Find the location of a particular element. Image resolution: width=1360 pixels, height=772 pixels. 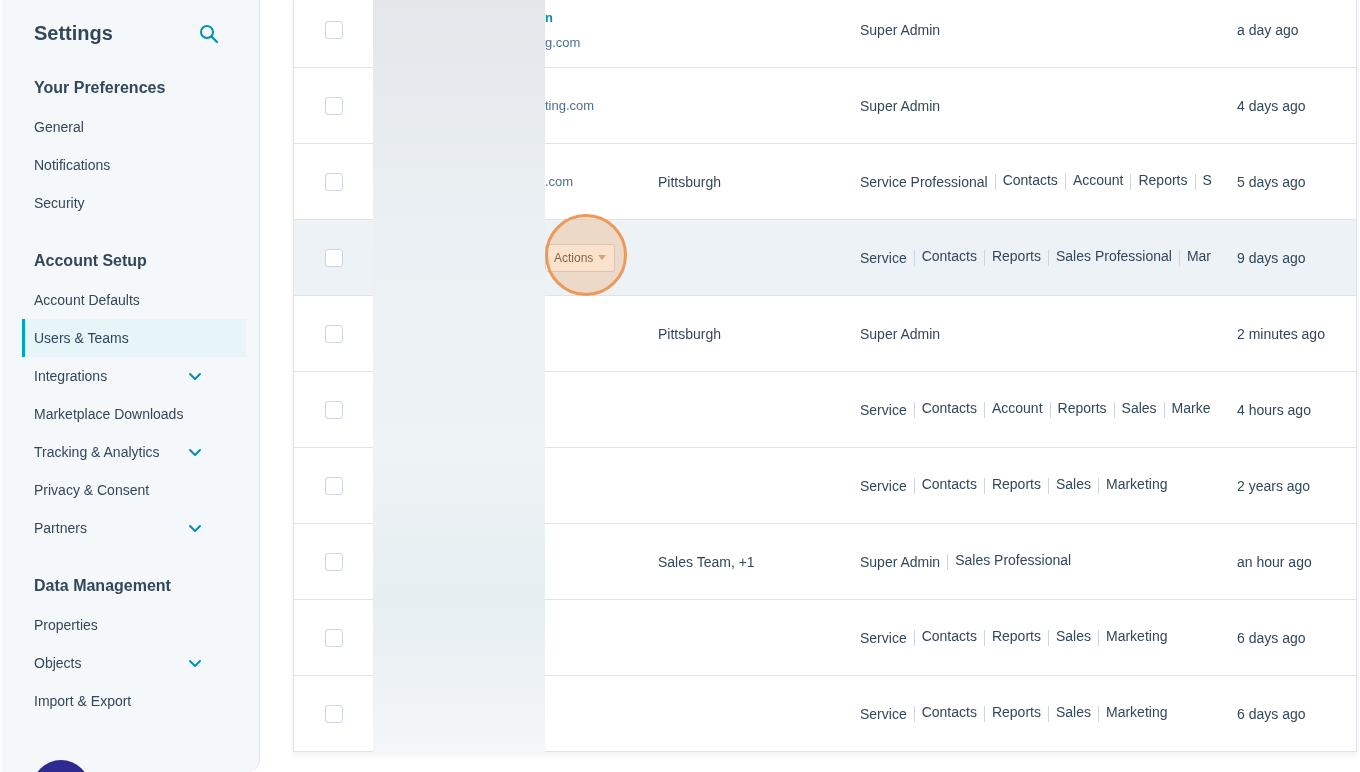

sidebar-item: Notifications is located at coordinates (134, 165).